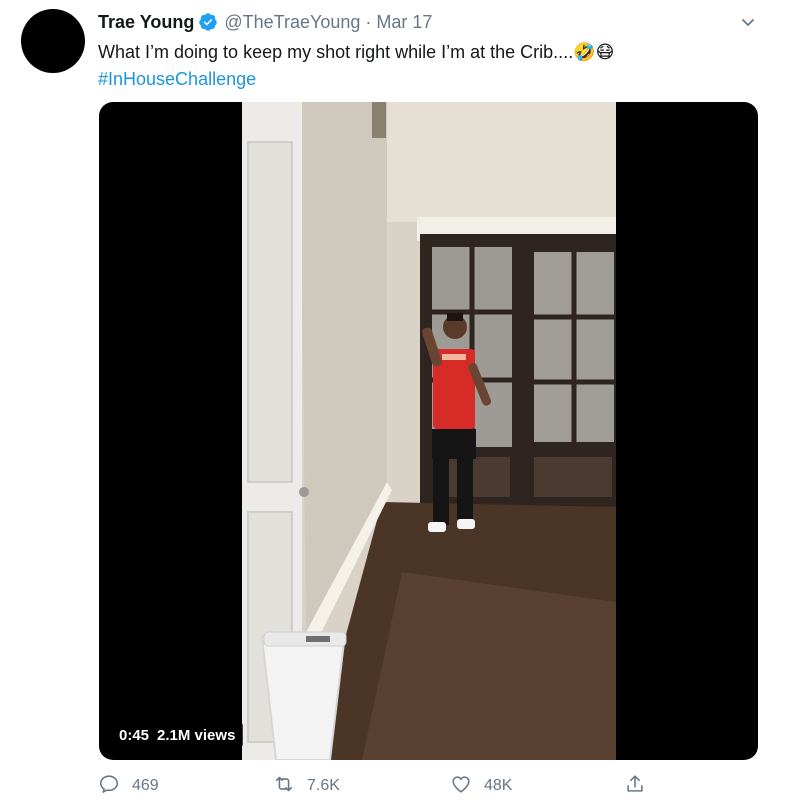 The width and height of the screenshot is (800, 807). I want to click on retweet-icon, so click(284, 786).